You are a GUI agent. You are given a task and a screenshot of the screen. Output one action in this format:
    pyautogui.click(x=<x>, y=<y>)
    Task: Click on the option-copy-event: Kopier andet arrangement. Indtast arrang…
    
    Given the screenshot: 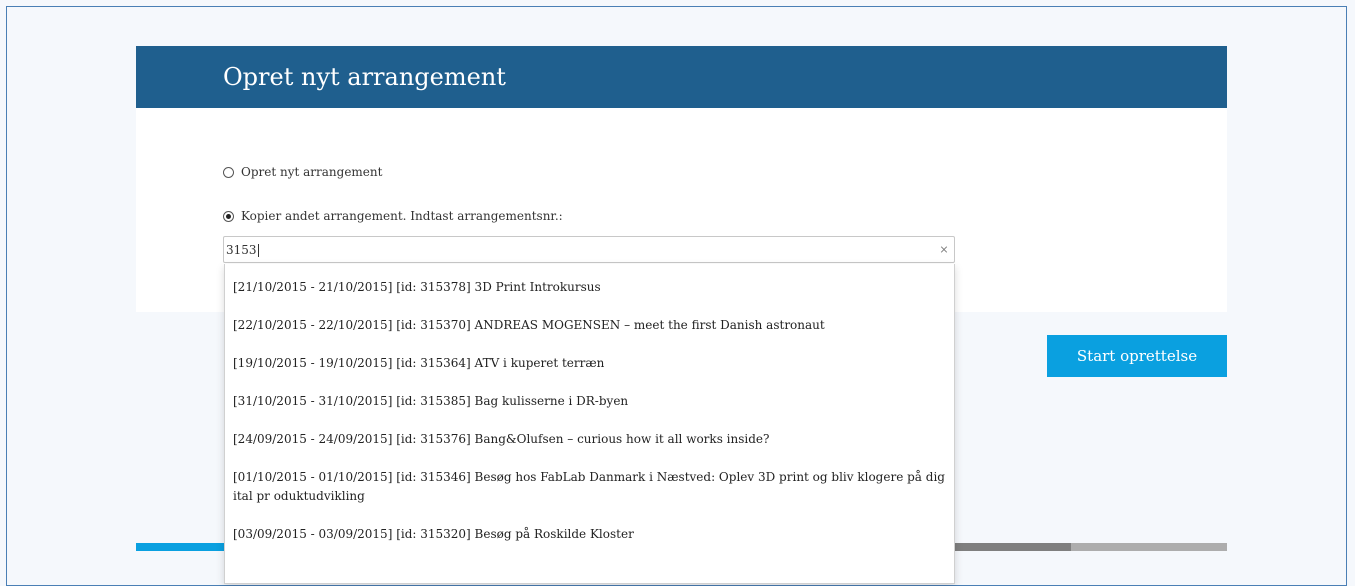 What is the action you would take?
    pyautogui.click(x=393, y=216)
    